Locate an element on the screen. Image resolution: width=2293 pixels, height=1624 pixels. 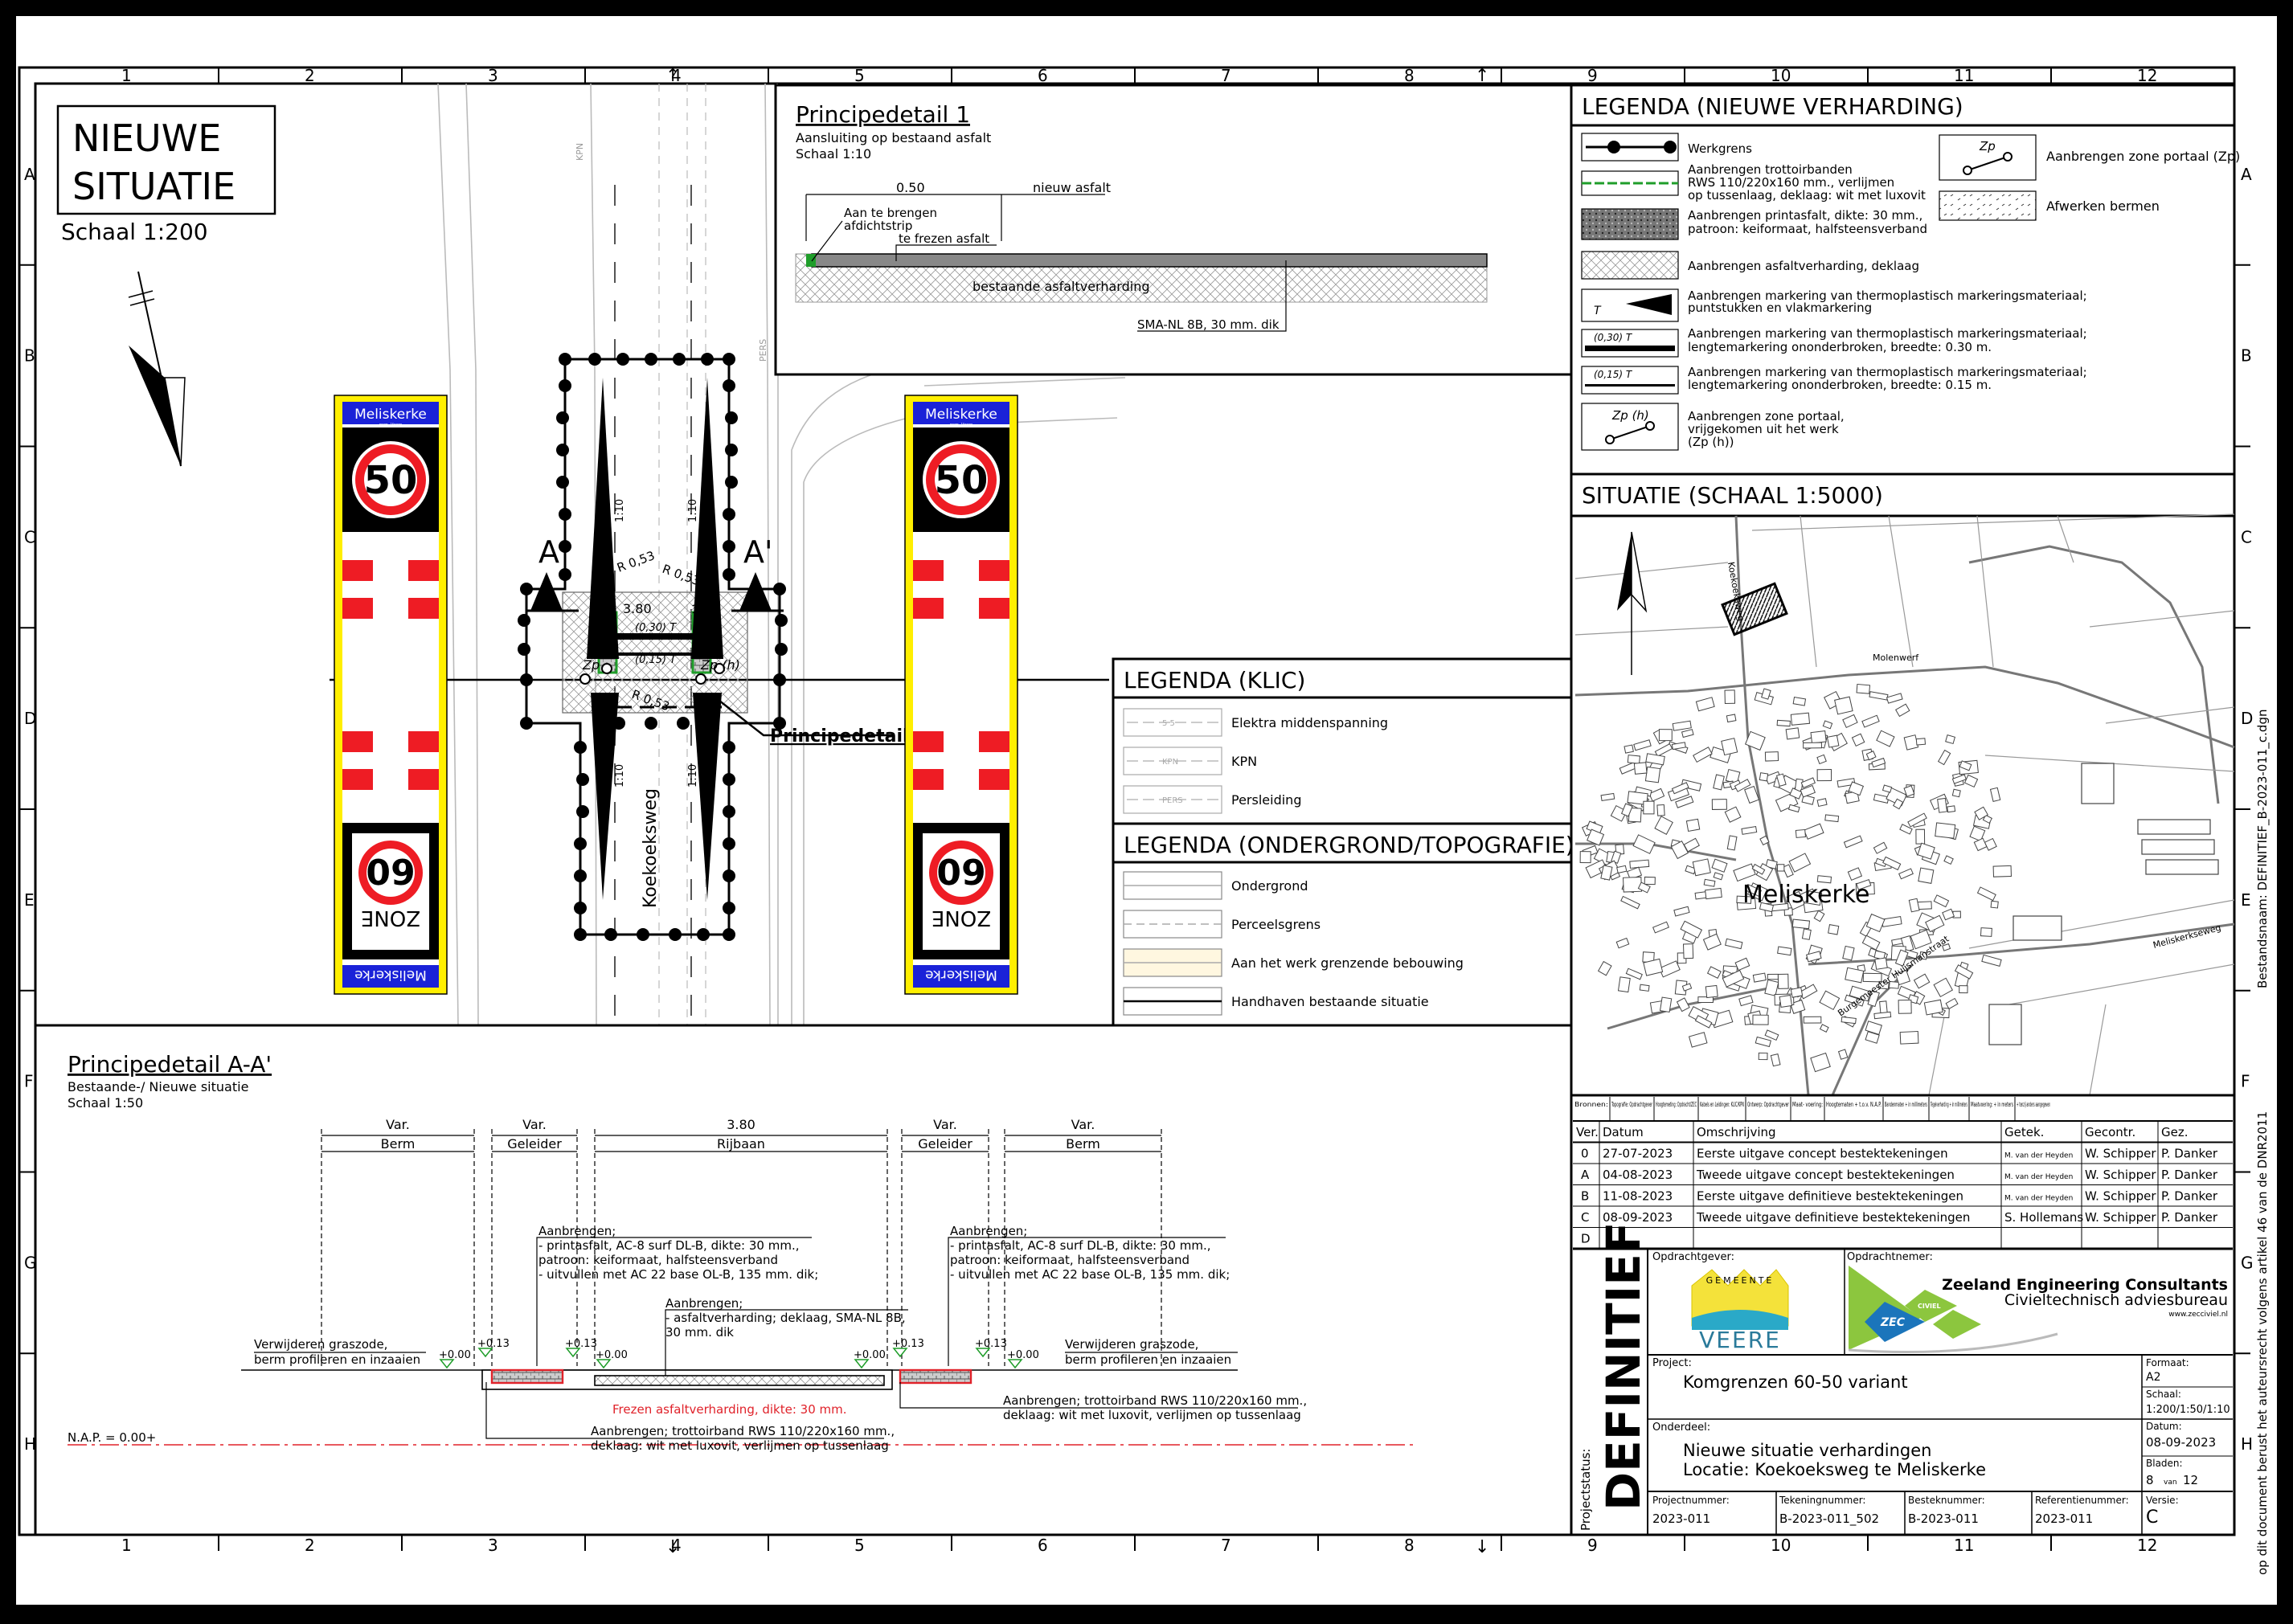
grid-col-top-5: 5 is located at coordinates (860, 75).